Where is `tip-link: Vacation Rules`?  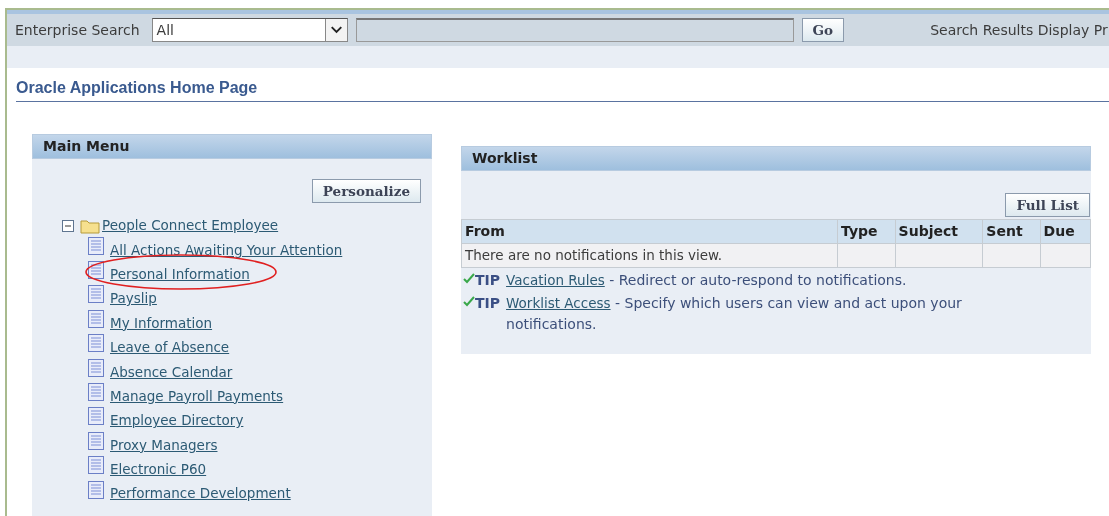
tip-link: Vacation Rules is located at coordinates (555, 279).